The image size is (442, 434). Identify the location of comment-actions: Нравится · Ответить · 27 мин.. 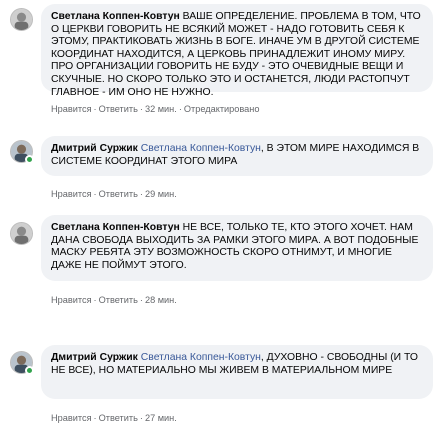
(114, 418).